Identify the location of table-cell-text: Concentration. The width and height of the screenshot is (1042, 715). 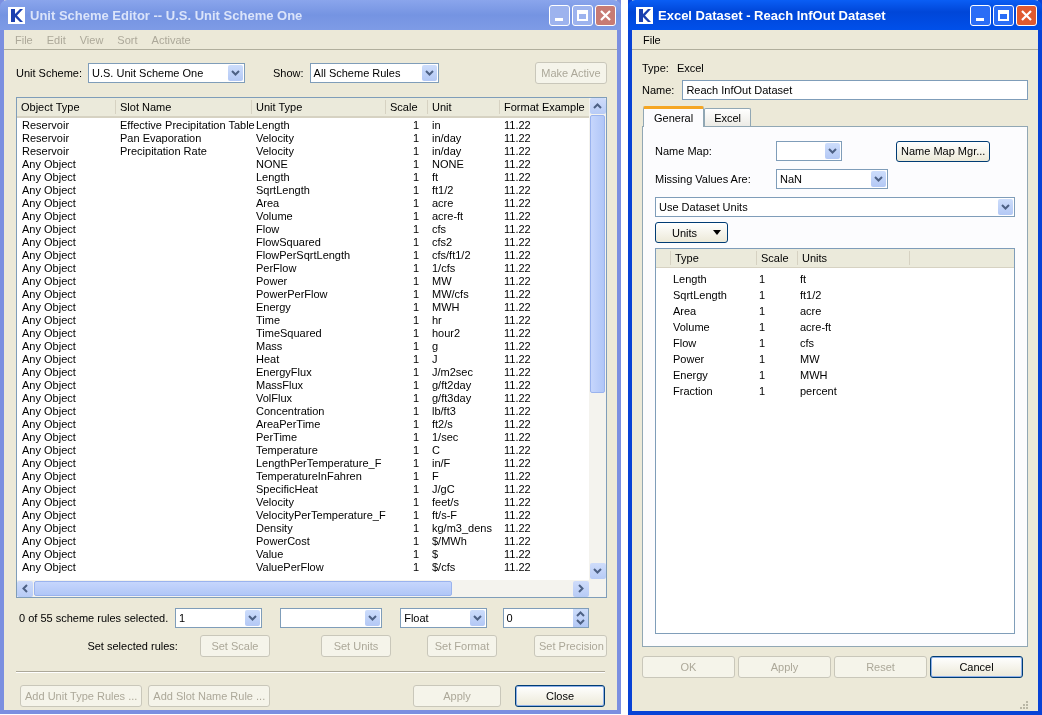
(290, 411).